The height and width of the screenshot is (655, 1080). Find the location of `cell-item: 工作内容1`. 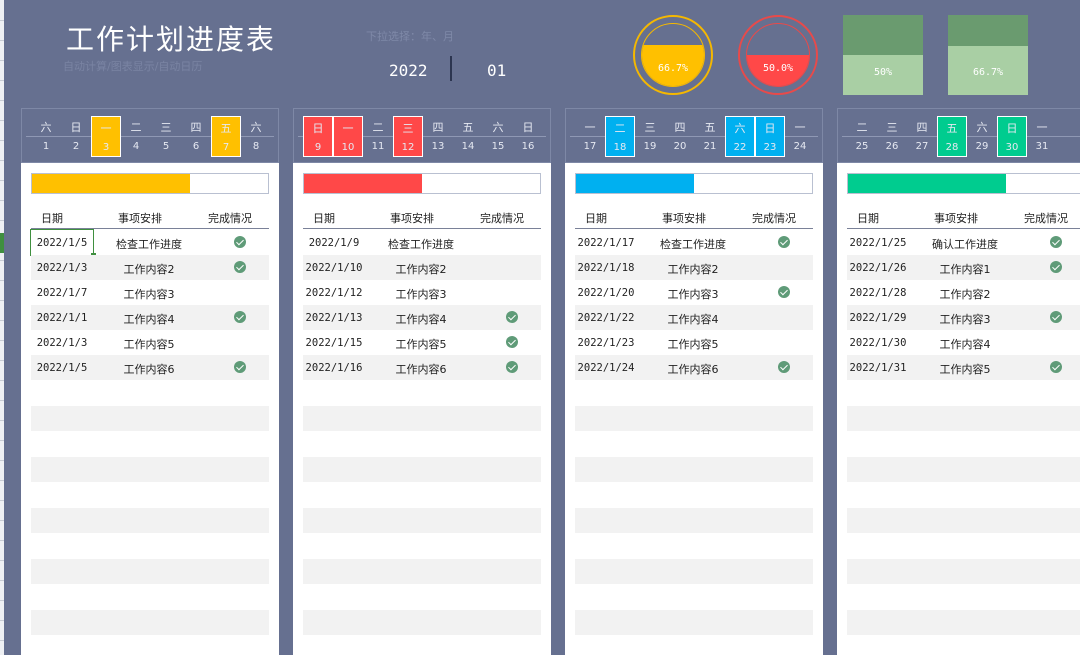

cell-item: 工作内容1 is located at coordinates (965, 269).